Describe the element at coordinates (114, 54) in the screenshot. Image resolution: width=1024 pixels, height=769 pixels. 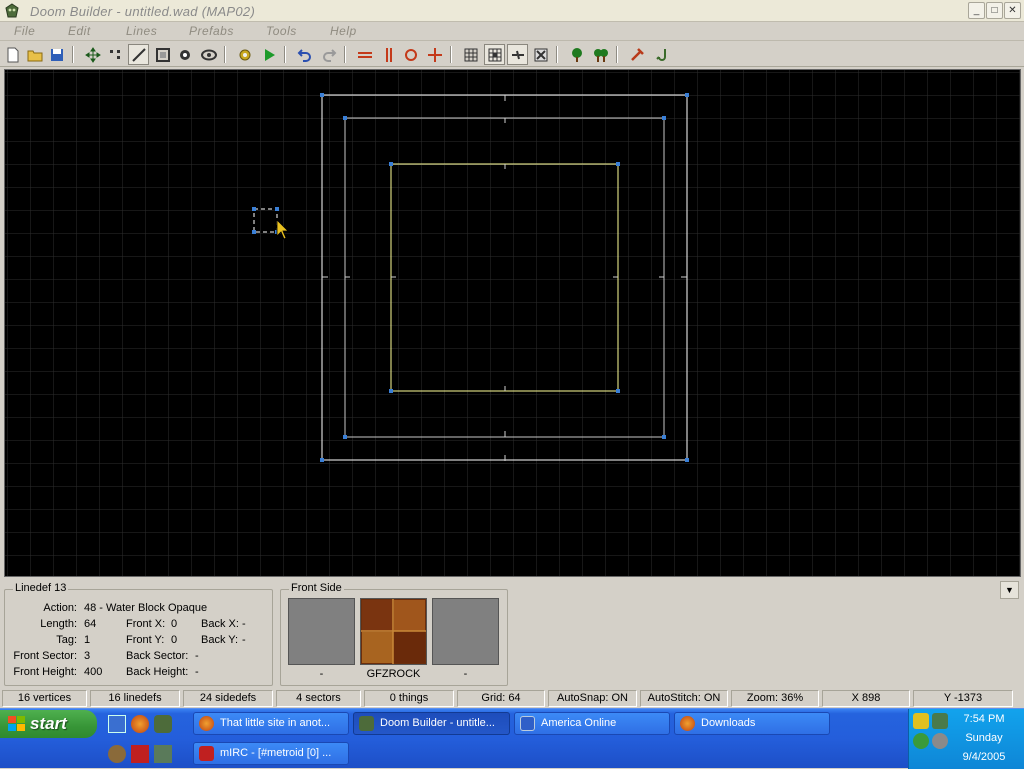
I see `vertex-mode-icon` at that location.